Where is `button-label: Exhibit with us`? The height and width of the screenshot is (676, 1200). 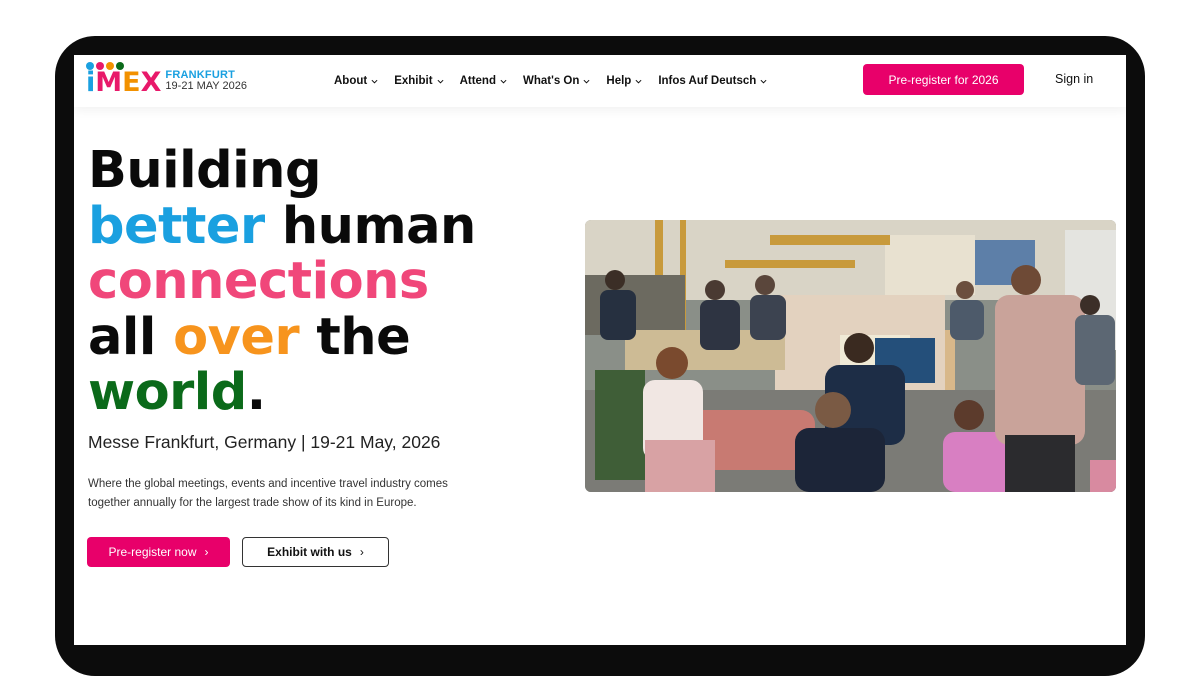 button-label: Exhibit with us is located at coordinates (309, 552).